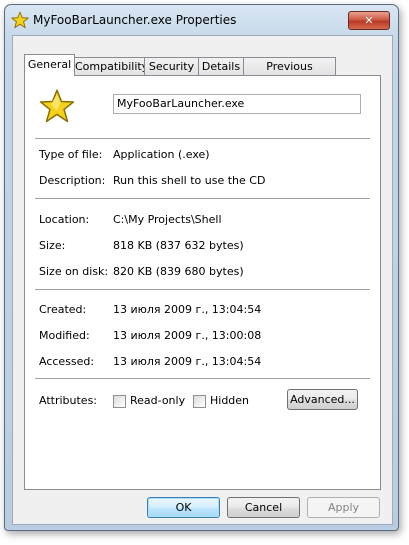 The image size is (409, 545). I want to click on accessed-label: Accessed:, so click(67, 361).